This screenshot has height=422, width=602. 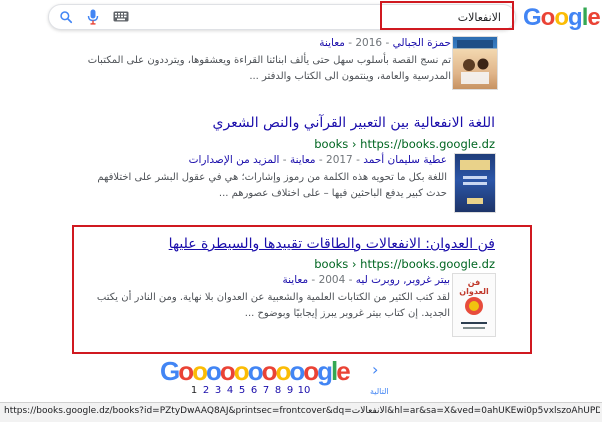 I want to click on book-cover-thumbnail: فن العدوان, so click(x=474, y=305).